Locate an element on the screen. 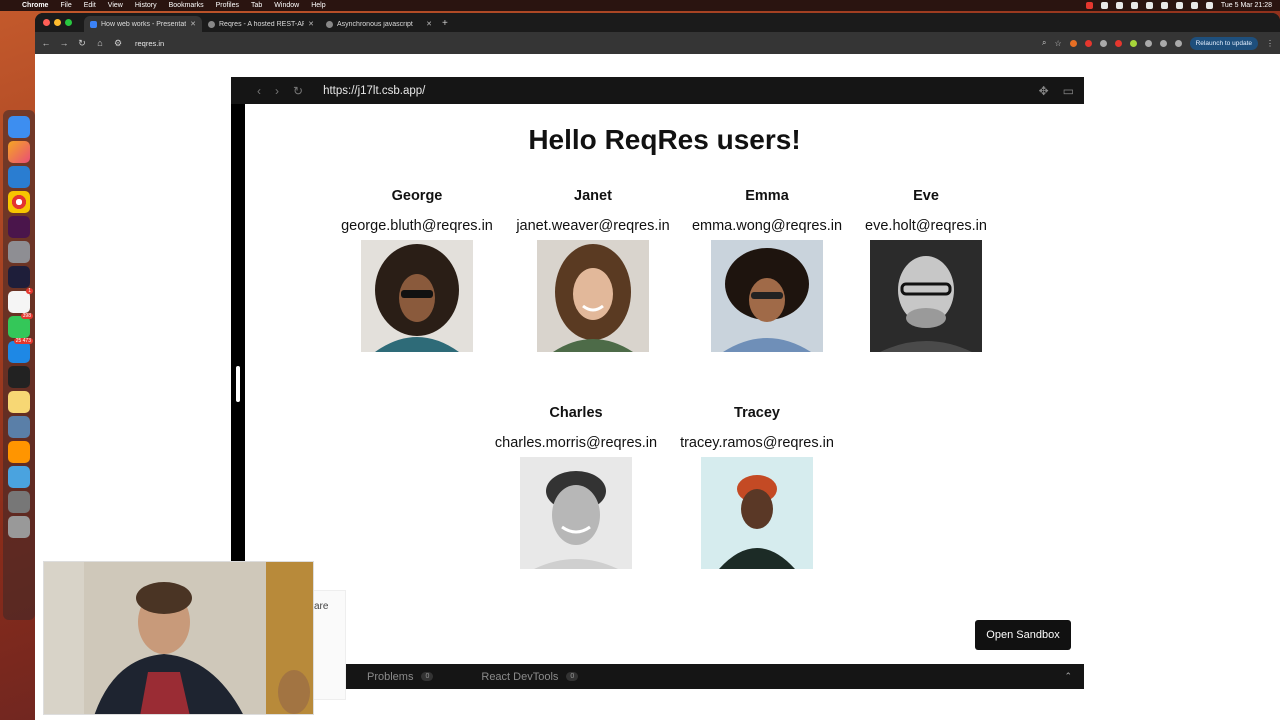 The width and height of the screenshot is (1280, 720). menu-app-name: Chrome is located at coordinates (35, 5).